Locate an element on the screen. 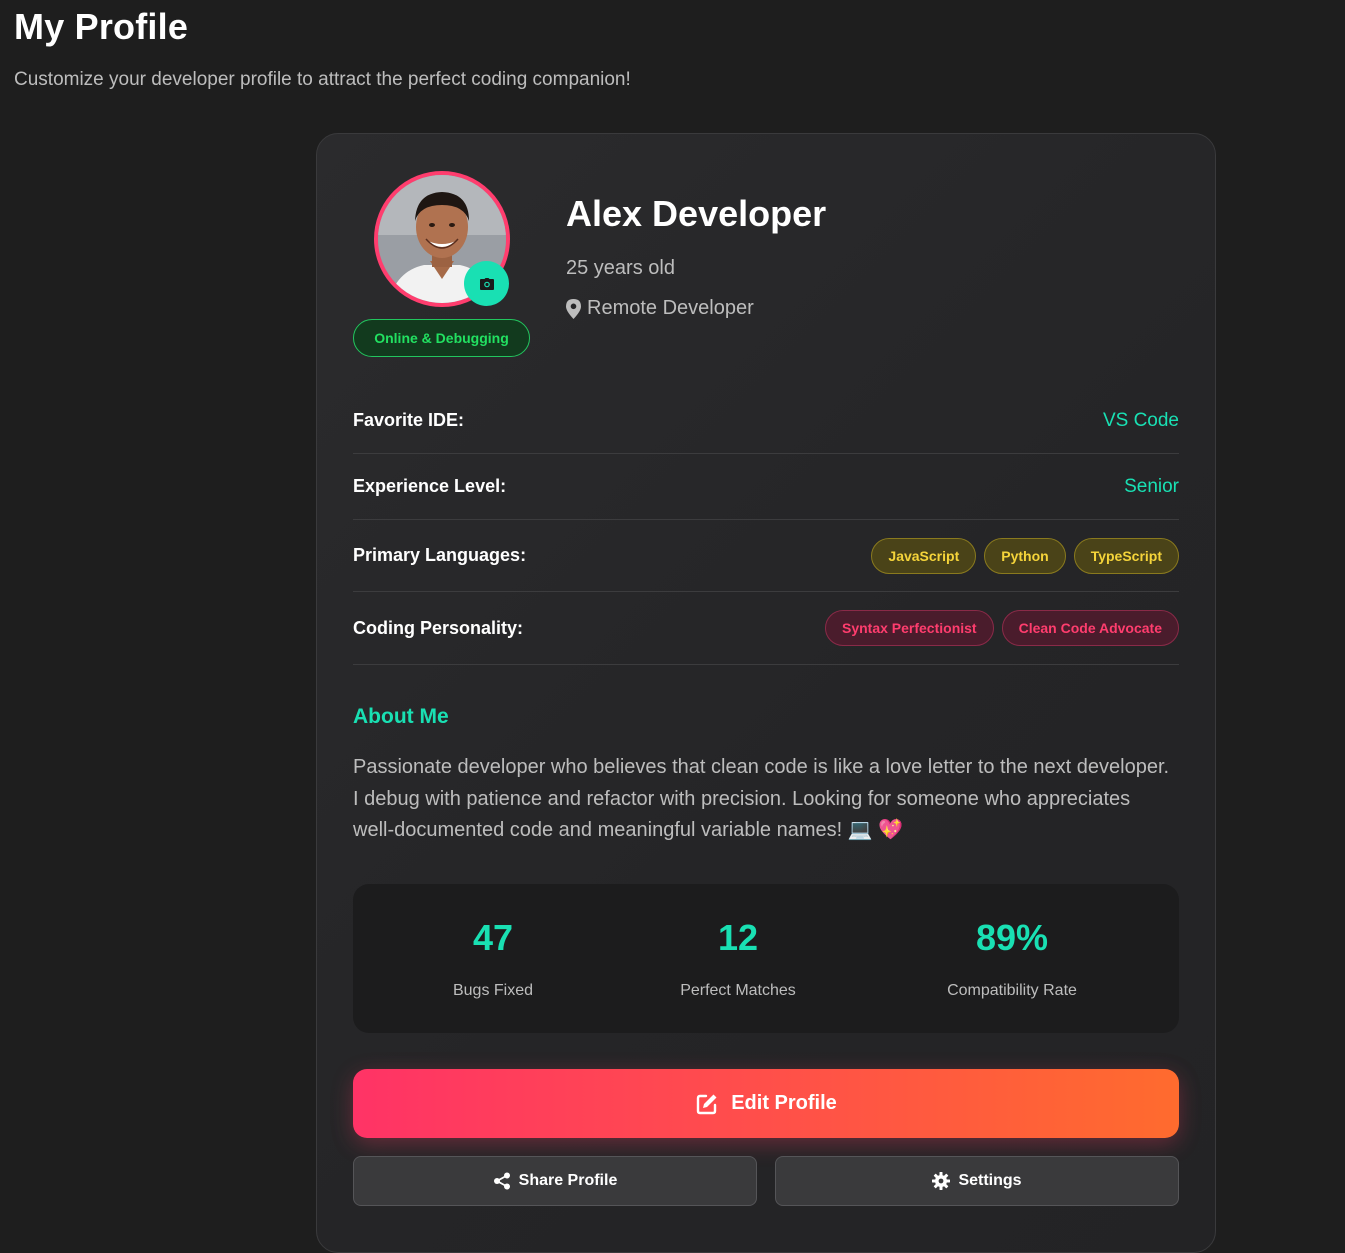  camera-icon is located at coordinates (486, 283).